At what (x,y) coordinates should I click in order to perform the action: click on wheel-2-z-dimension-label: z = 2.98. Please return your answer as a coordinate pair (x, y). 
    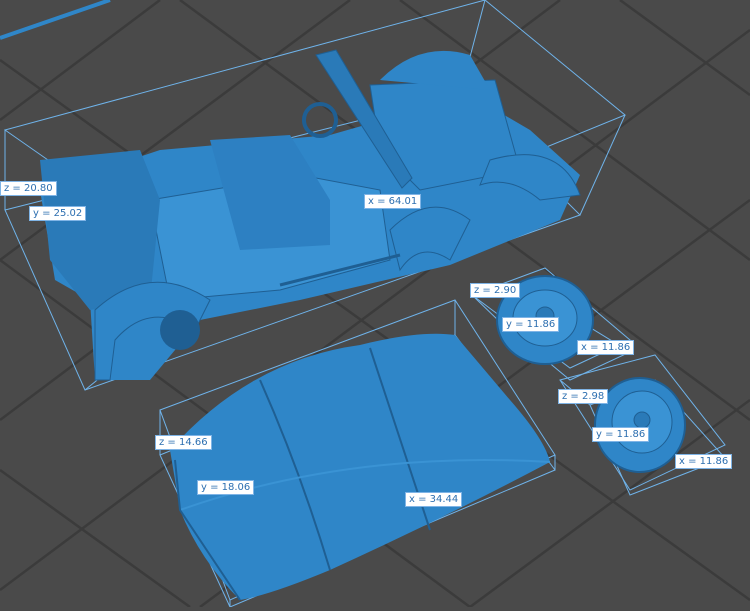
    Looking at the image, I should click on (583, 396).